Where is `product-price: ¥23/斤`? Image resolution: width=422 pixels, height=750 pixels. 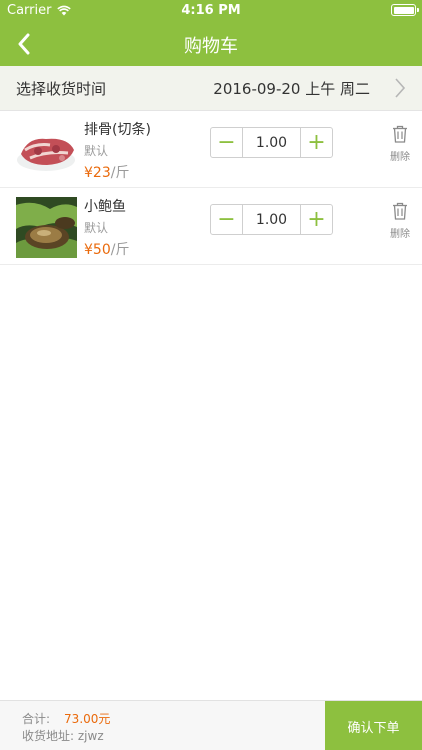
product-price: ¥23/斤 is located at coordinates (106, 172).